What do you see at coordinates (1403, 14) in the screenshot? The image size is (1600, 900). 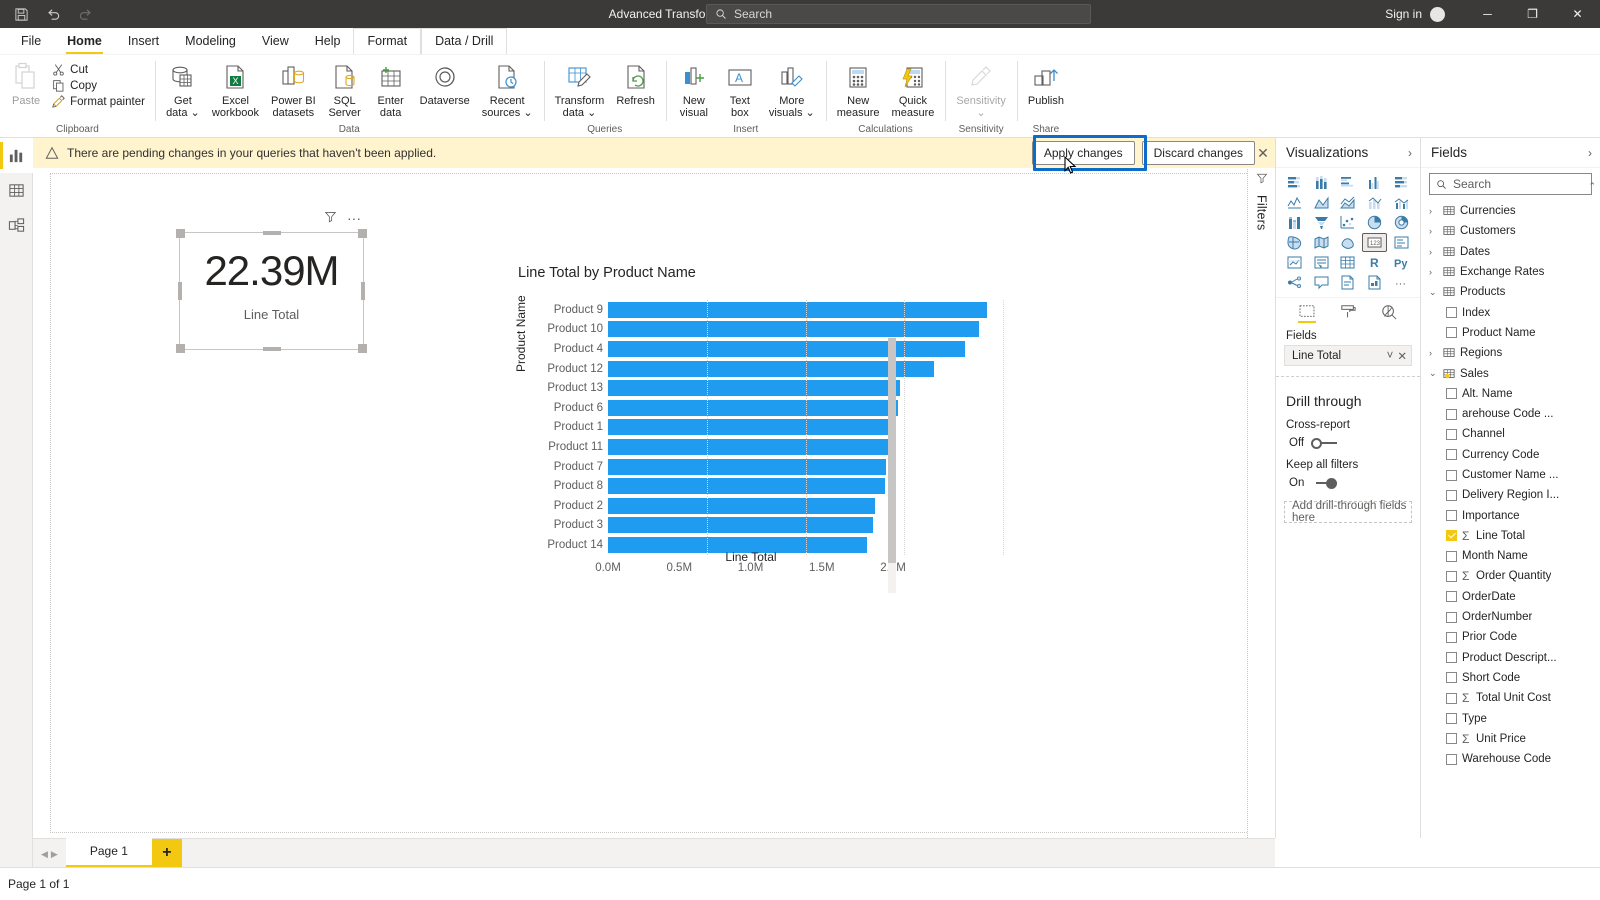 I see `sign-in-button: Sign in` at bounding box center [1403, 14].